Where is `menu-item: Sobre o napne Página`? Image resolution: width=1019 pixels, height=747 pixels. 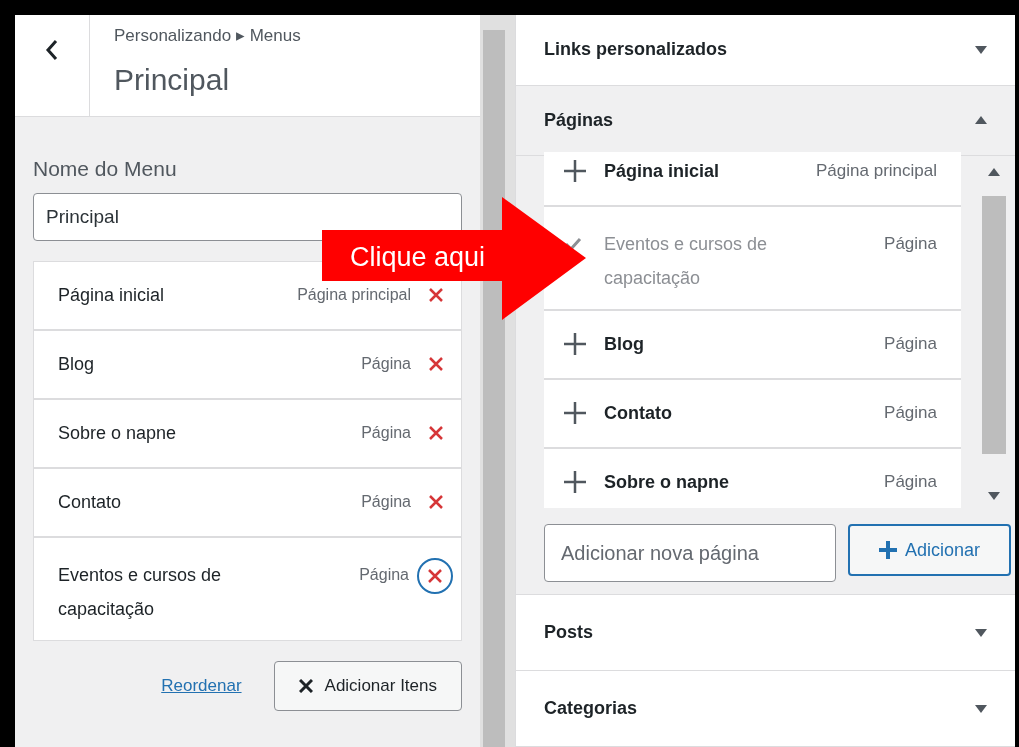 menu-item: Sobre o napne Página is located at coordinates (247, 433).